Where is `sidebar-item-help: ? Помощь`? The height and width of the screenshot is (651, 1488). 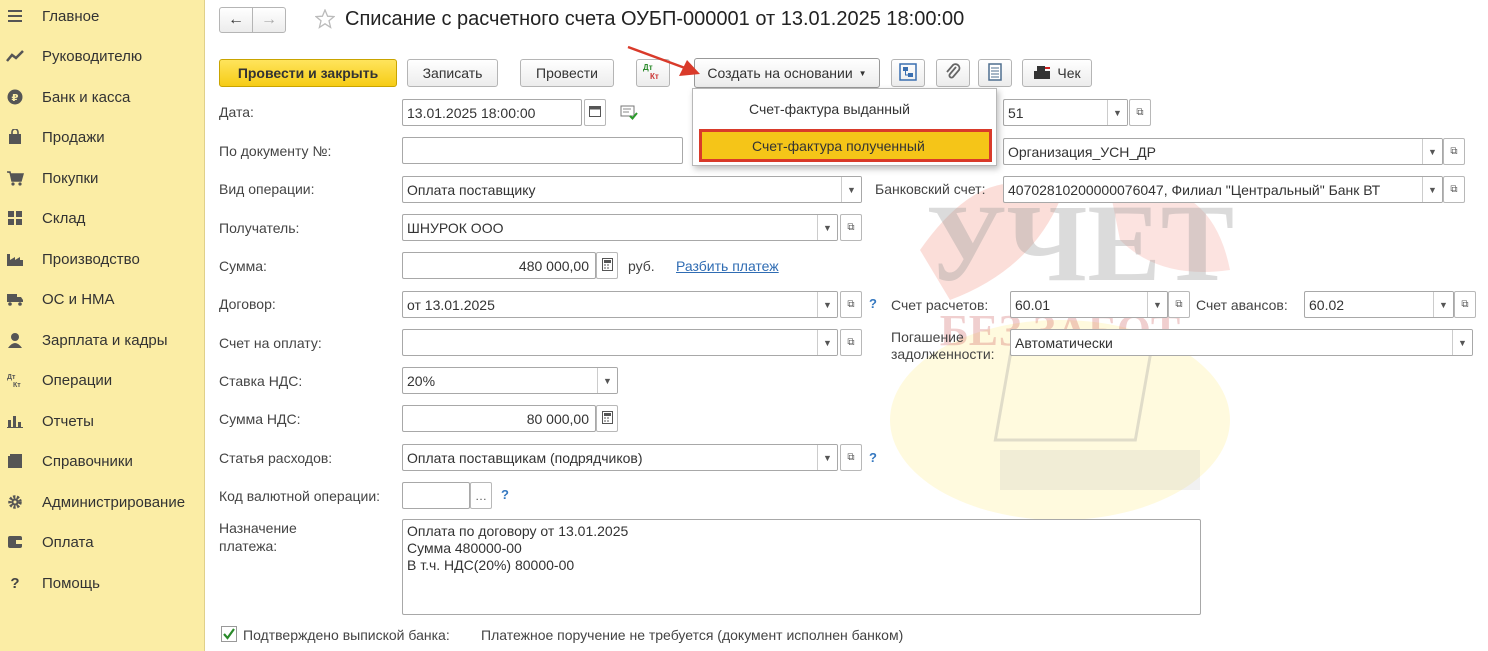 sidebar-item-help: ? Помощь is located at coordinates (102, 583).